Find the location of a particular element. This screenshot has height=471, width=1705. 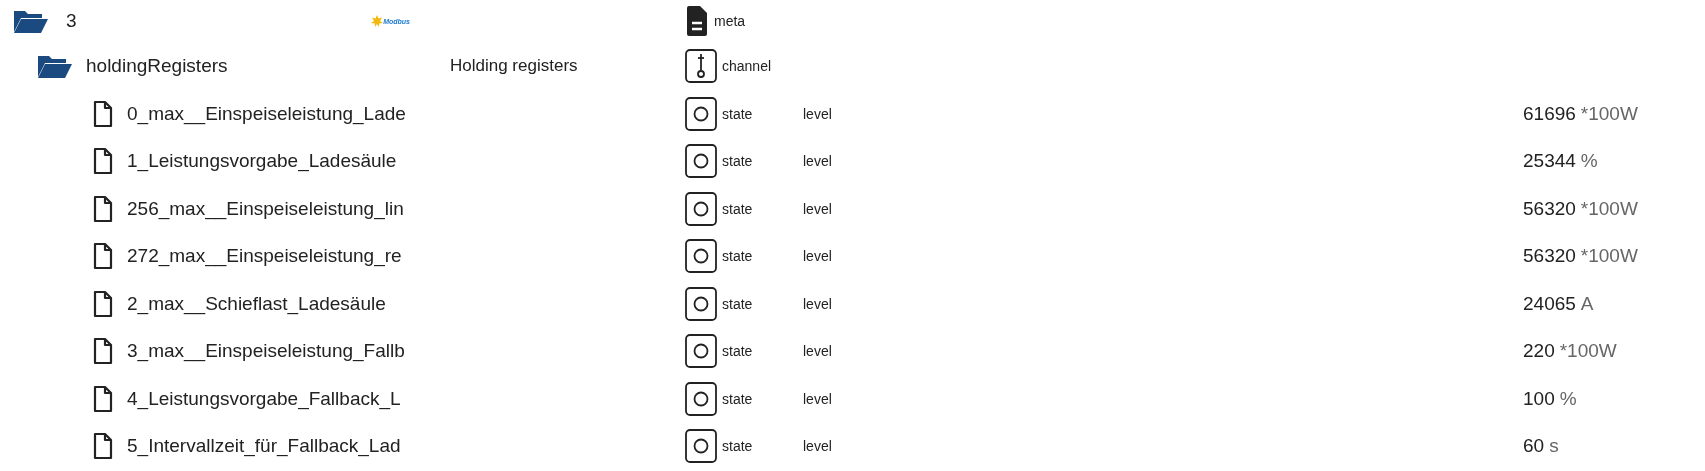

value-unit: A is located at coordinates (1587, 303).